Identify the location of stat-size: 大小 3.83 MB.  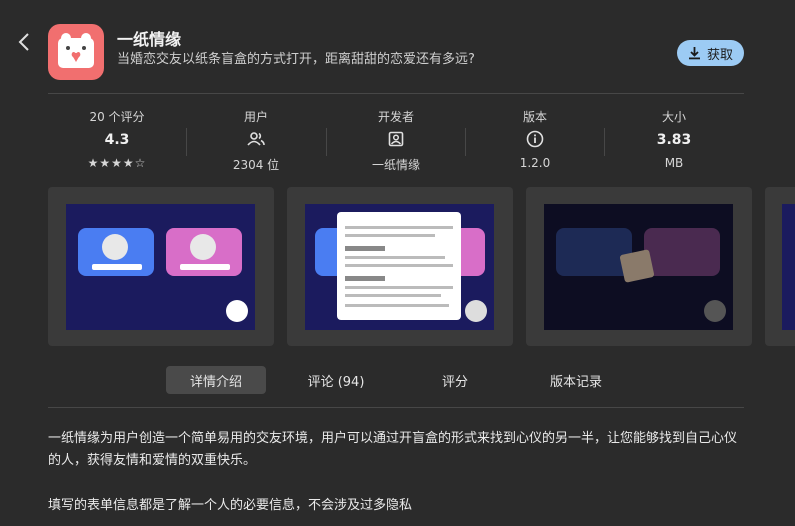
(674, 139).